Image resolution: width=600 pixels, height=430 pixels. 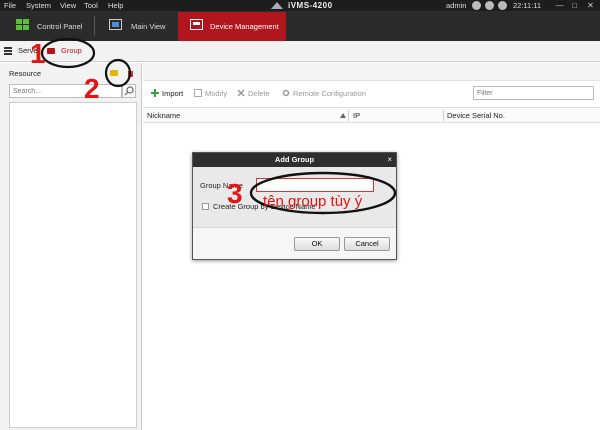 What do you see at coordinates (476, 5) in the screenshot?
I see `lock-icon` at bounding box center [476, 5].